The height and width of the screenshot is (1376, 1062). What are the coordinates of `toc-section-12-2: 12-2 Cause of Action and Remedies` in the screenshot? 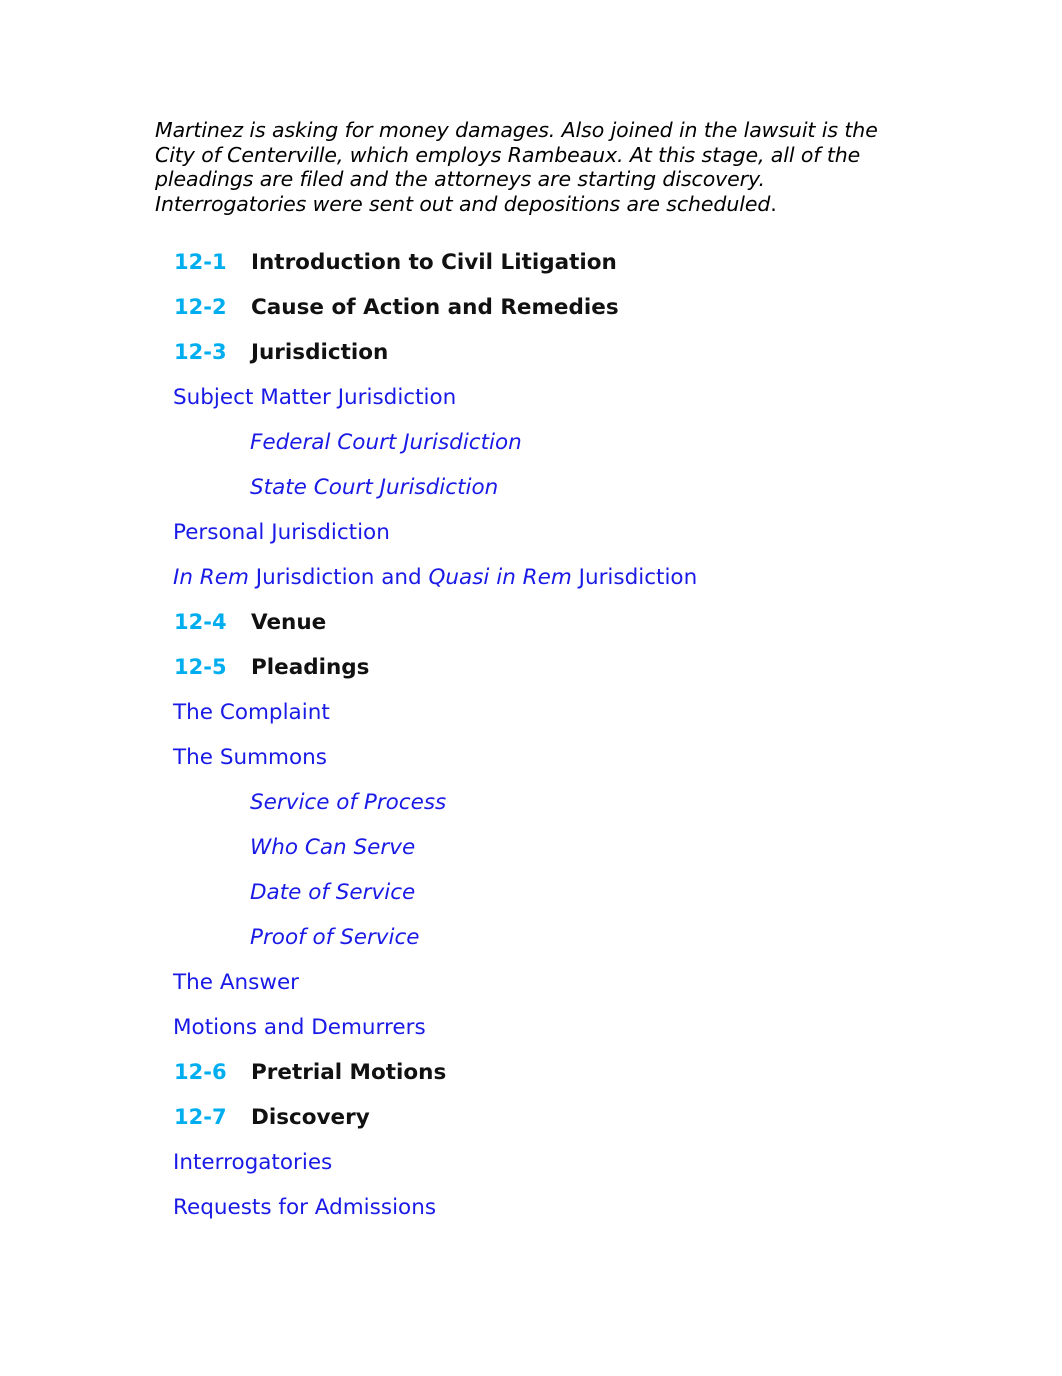 It's located at (550, 307).